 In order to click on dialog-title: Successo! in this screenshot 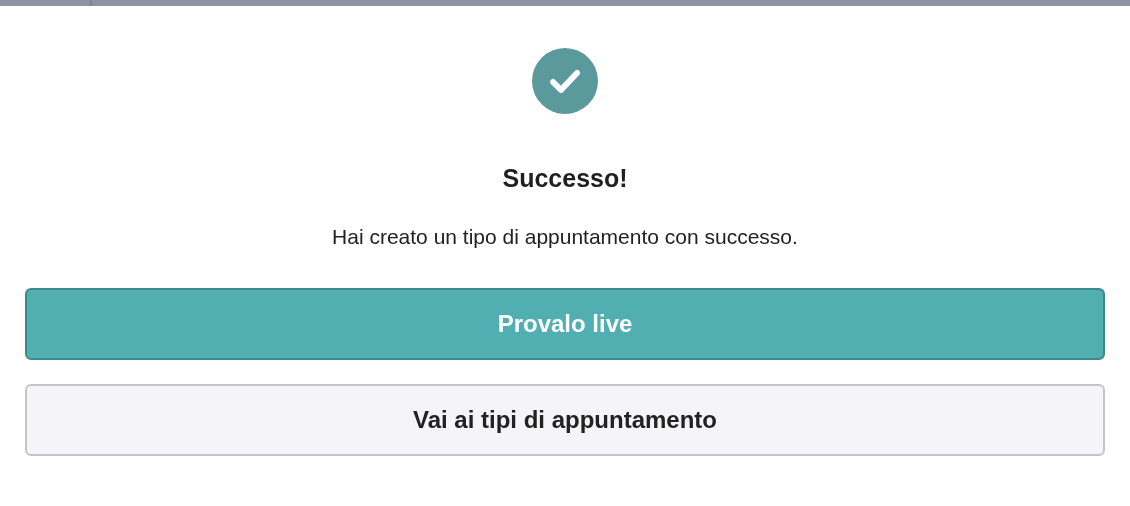, I will do `click(565, 178)`.